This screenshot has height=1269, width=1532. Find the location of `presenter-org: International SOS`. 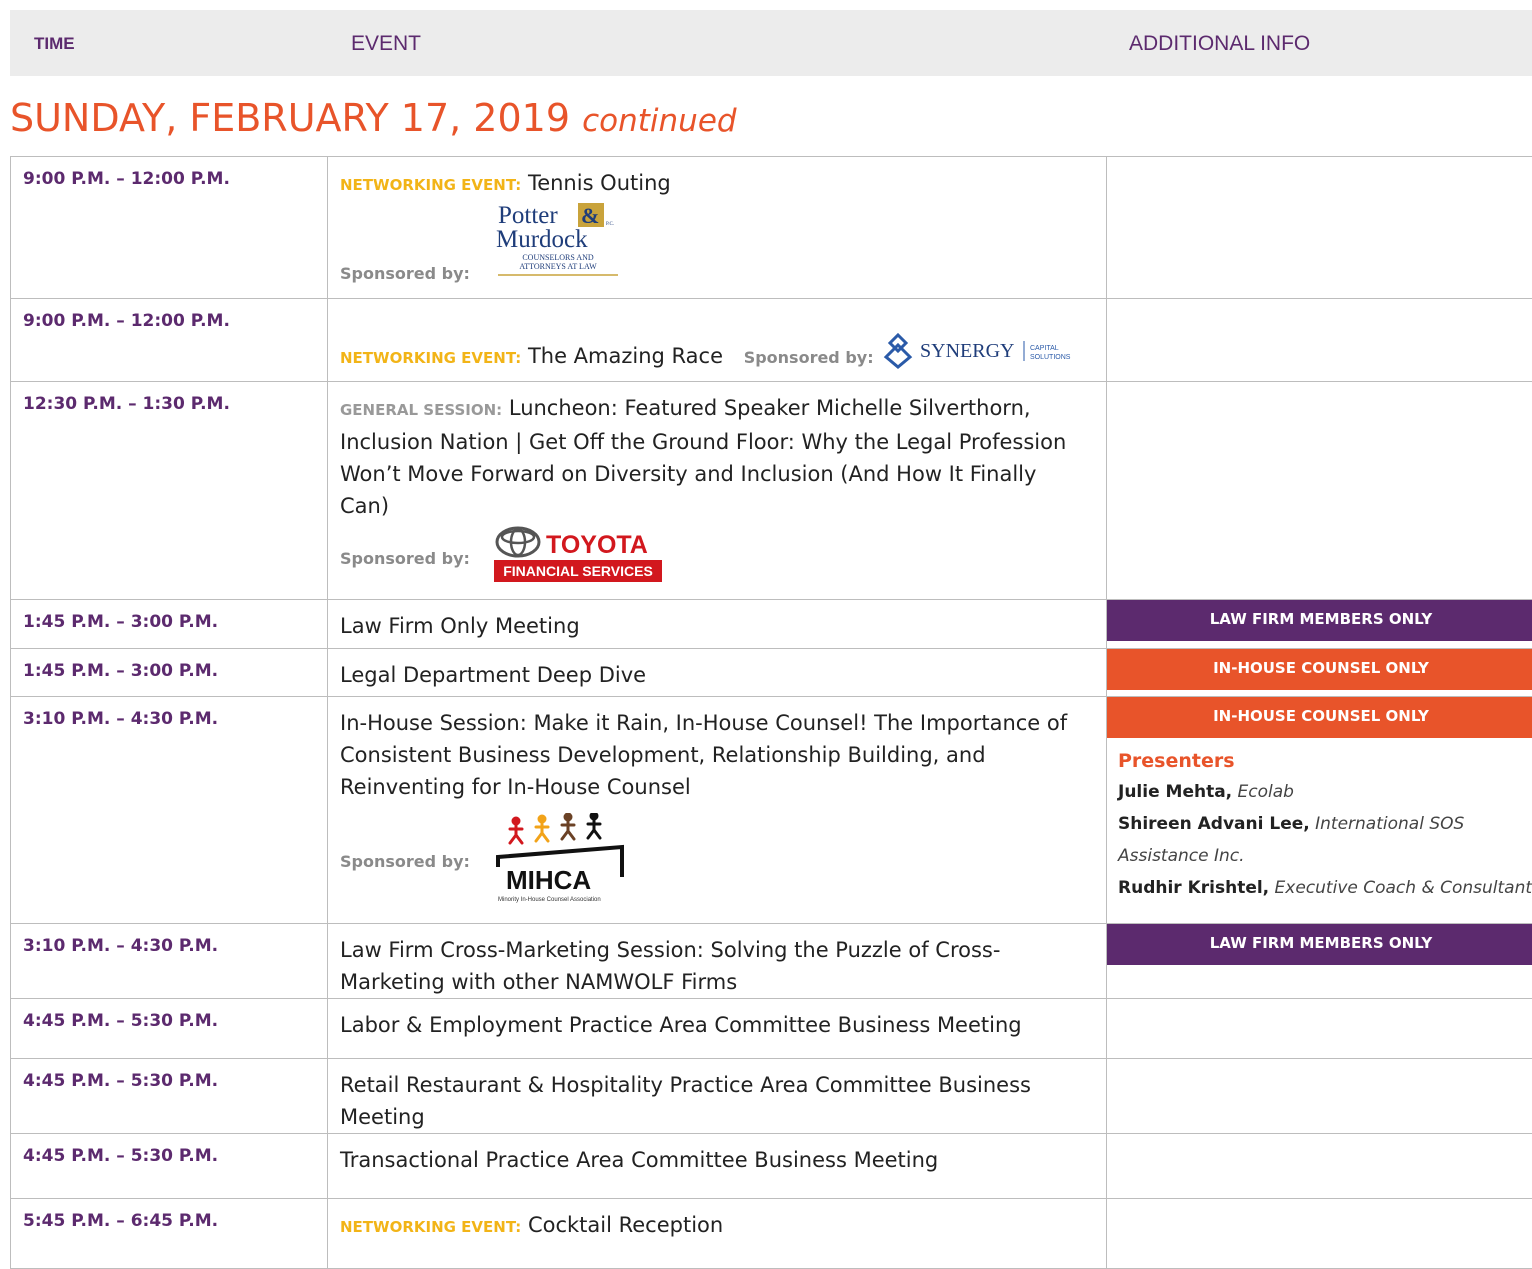

presenter-org: International SOS is located at coordinates (1389, 824).